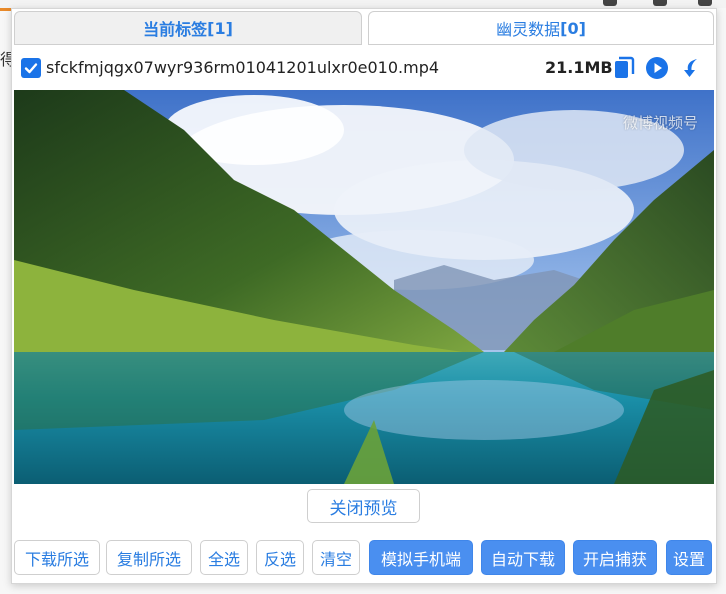 The width and height of the screenshot is (726, 594). Describe the element at coordinates (523, 557) in the screenshot. I see `auto-download-button: 自动下载` at that location.